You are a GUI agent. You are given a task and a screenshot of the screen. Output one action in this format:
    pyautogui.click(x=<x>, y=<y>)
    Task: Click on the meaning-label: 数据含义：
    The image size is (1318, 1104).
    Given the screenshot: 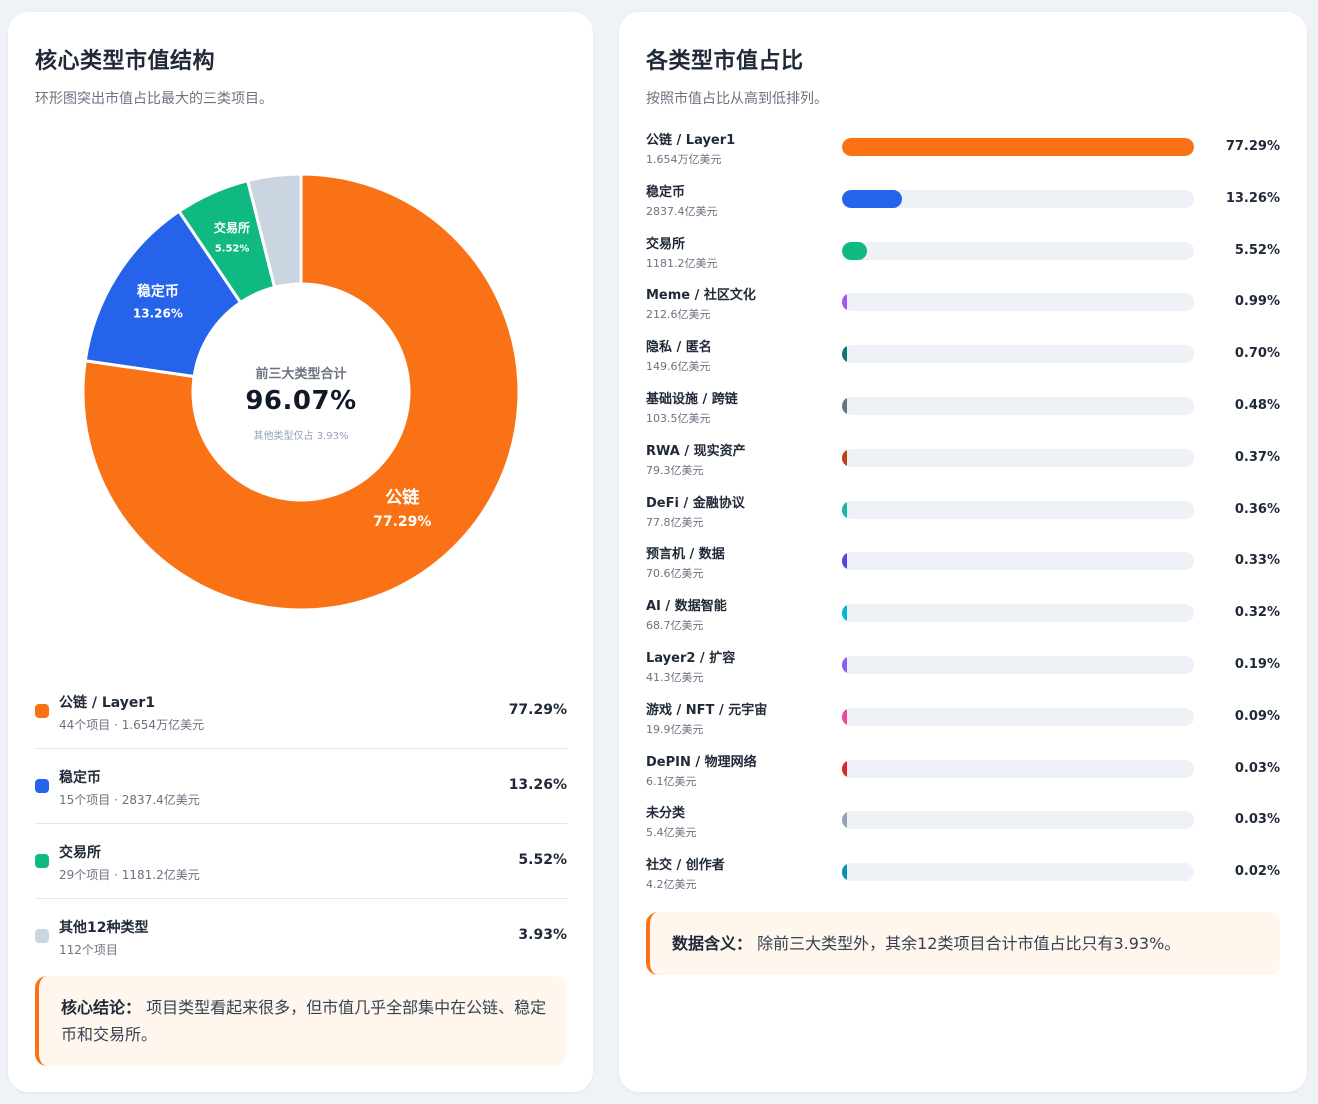 What is the action you would take?
    pyautogui.click(x=712, y=943)
    